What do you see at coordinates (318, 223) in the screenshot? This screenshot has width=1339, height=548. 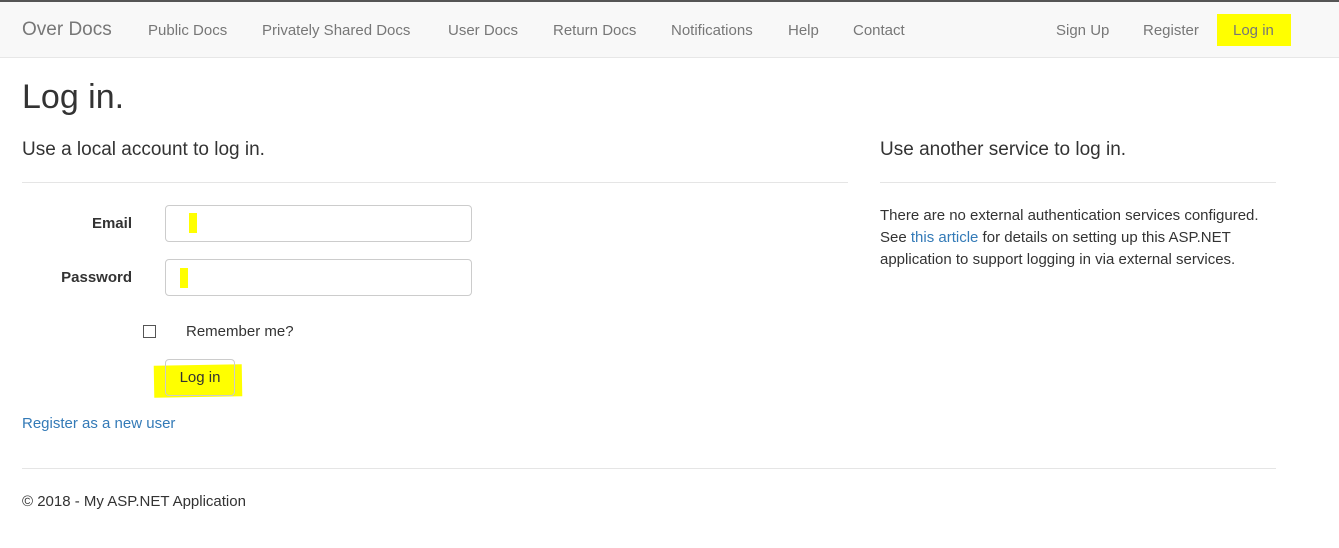 I see `email-input` at bounding box center [318, 223].